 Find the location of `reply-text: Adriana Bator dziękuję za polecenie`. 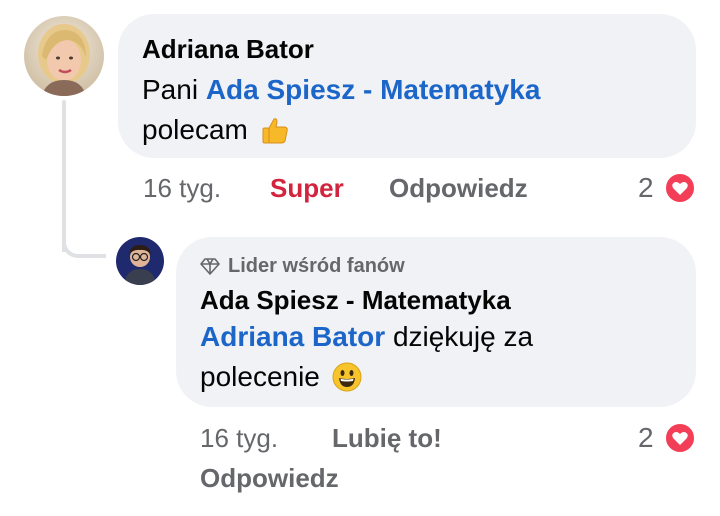

reply-text: Adriana Bator dziękuję za polecenie is located at coordinates (436, 357).